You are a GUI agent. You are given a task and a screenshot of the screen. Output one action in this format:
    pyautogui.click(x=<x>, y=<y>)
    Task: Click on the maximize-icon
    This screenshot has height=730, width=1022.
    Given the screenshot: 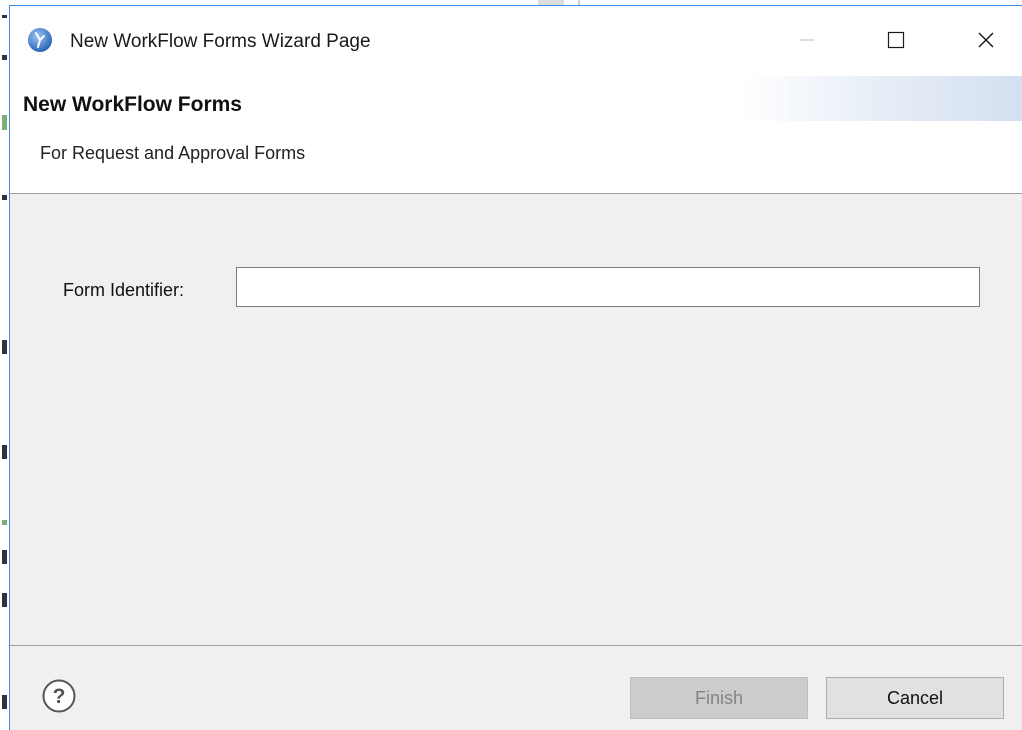 What is the action you would take?
    pyautogui.click(x=896, y=40)
    